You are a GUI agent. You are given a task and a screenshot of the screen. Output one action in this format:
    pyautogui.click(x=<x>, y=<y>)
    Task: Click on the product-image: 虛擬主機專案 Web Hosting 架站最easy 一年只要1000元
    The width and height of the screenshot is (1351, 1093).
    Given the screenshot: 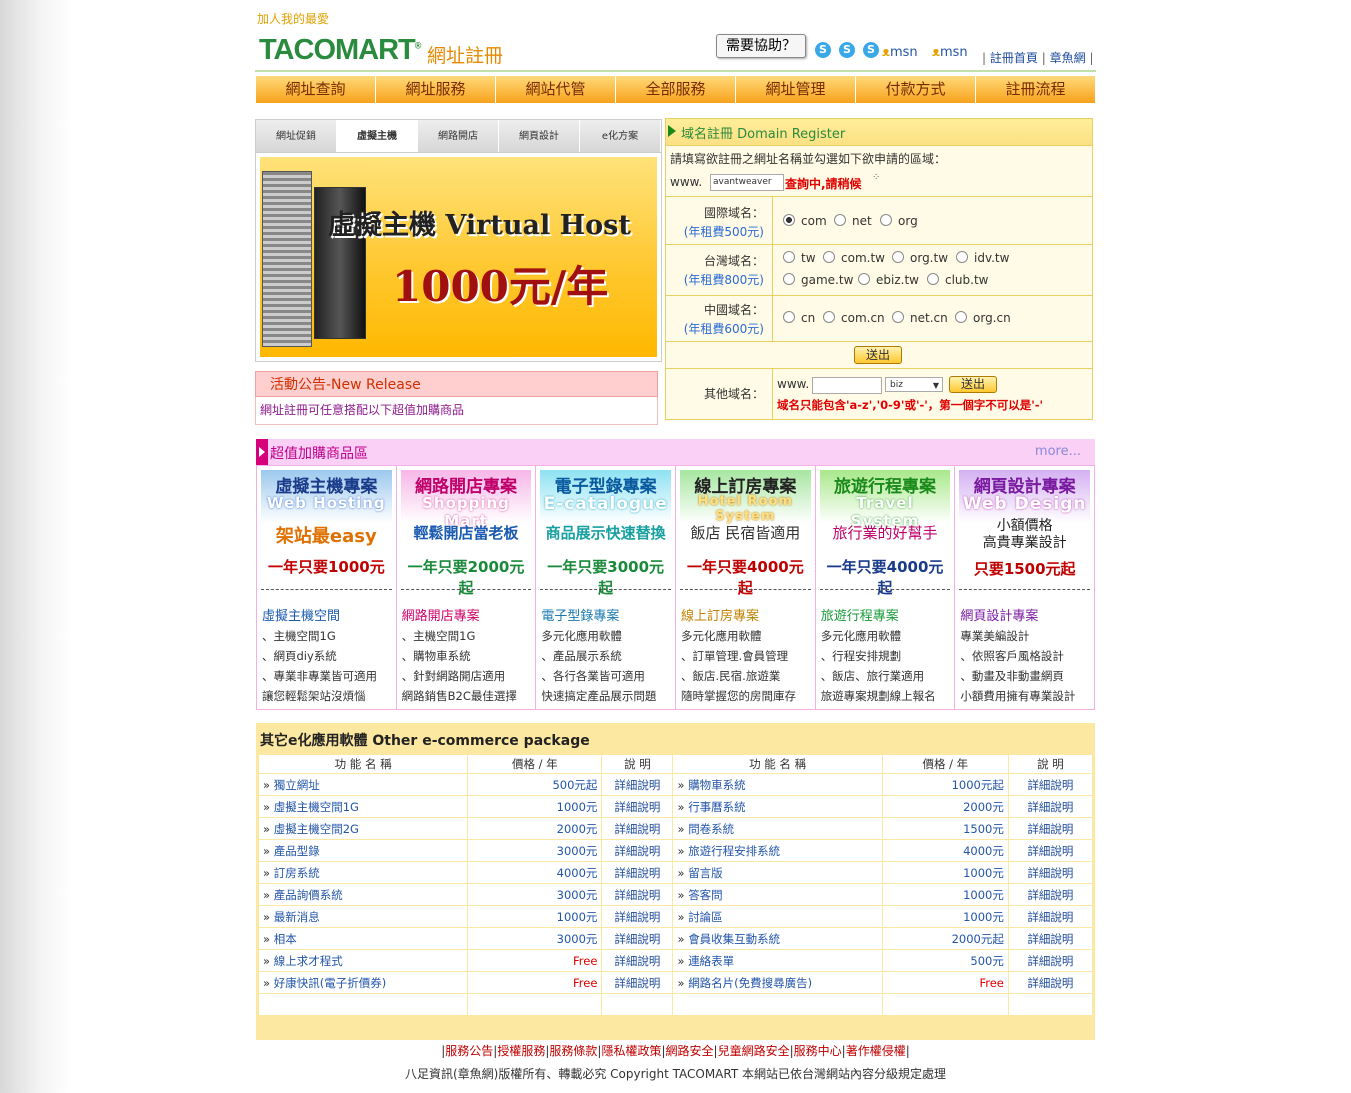 What is the action you would take?
    pyautogui.click(x=326, y=529)
    